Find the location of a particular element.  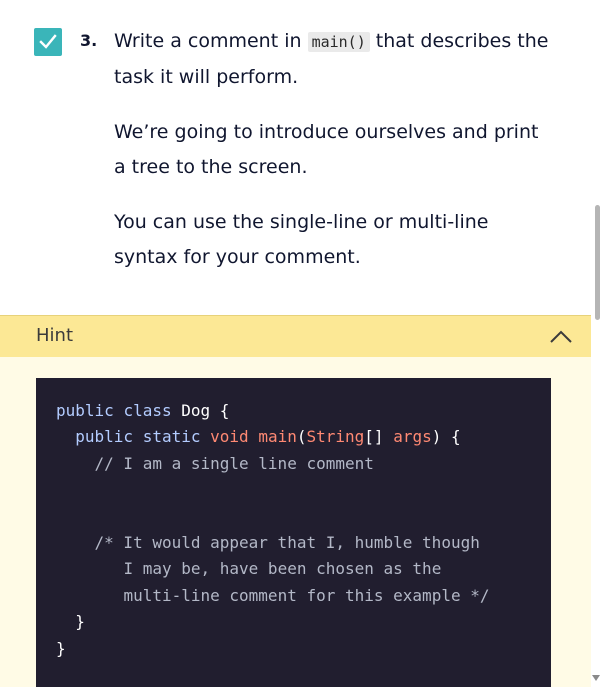

check-icon is located at coordinates (48, 41).